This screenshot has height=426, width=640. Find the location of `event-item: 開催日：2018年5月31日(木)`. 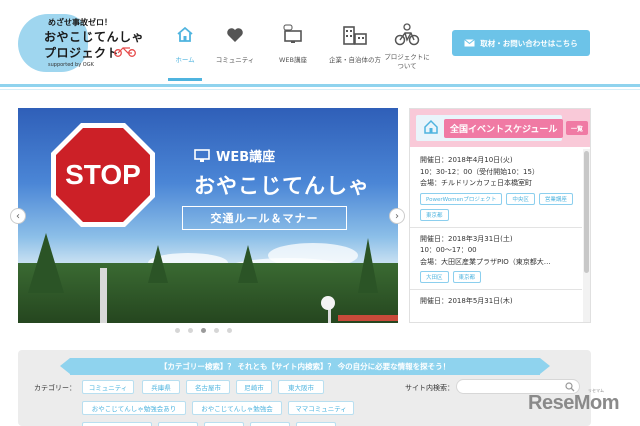

event-item: 開催日：2018年5月31日(木) is located at coordinates (496, 302).